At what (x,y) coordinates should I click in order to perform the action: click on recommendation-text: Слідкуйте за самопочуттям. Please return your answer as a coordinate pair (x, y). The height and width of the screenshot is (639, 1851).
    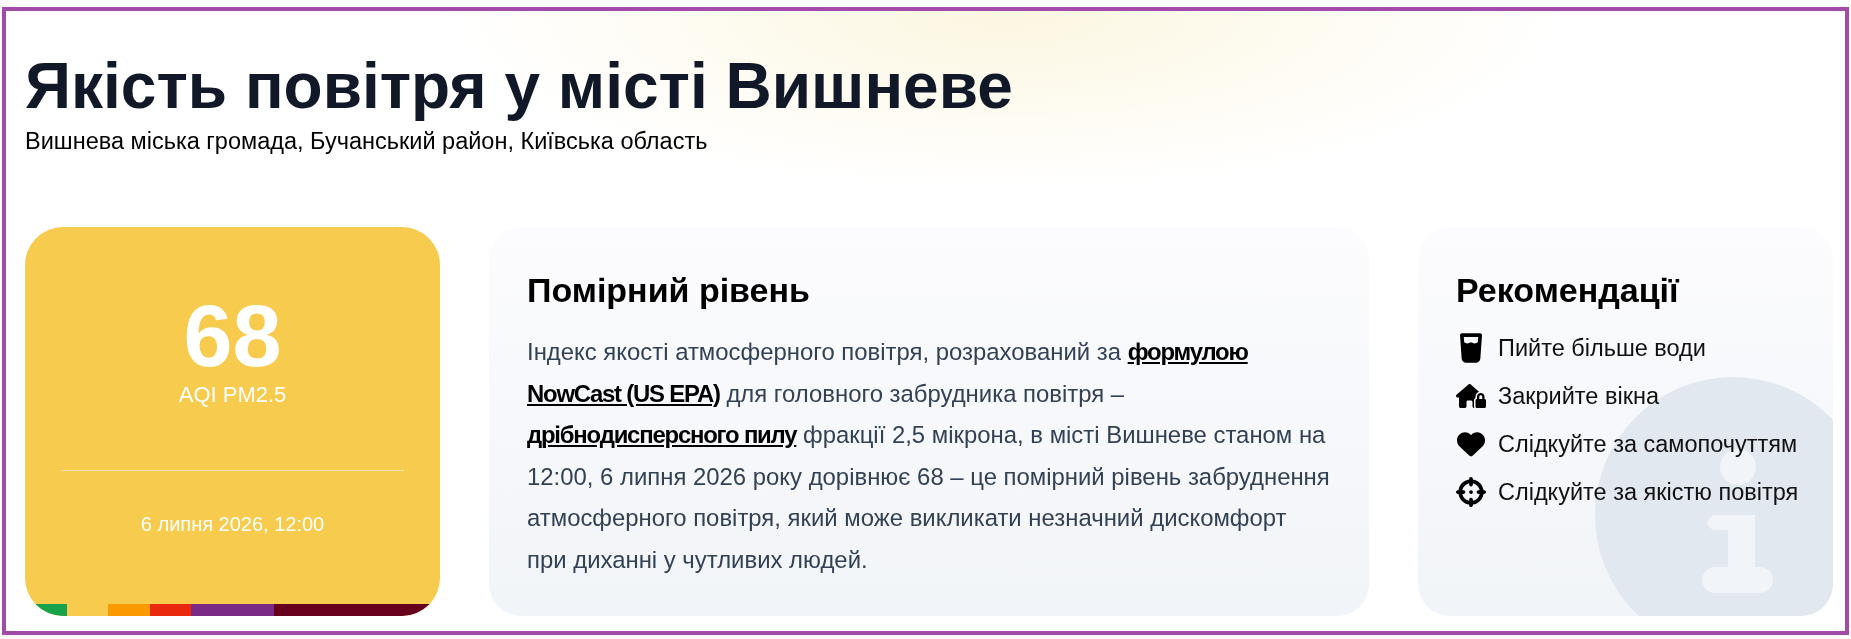
    Looking at the image, I should click on (1648, 444).